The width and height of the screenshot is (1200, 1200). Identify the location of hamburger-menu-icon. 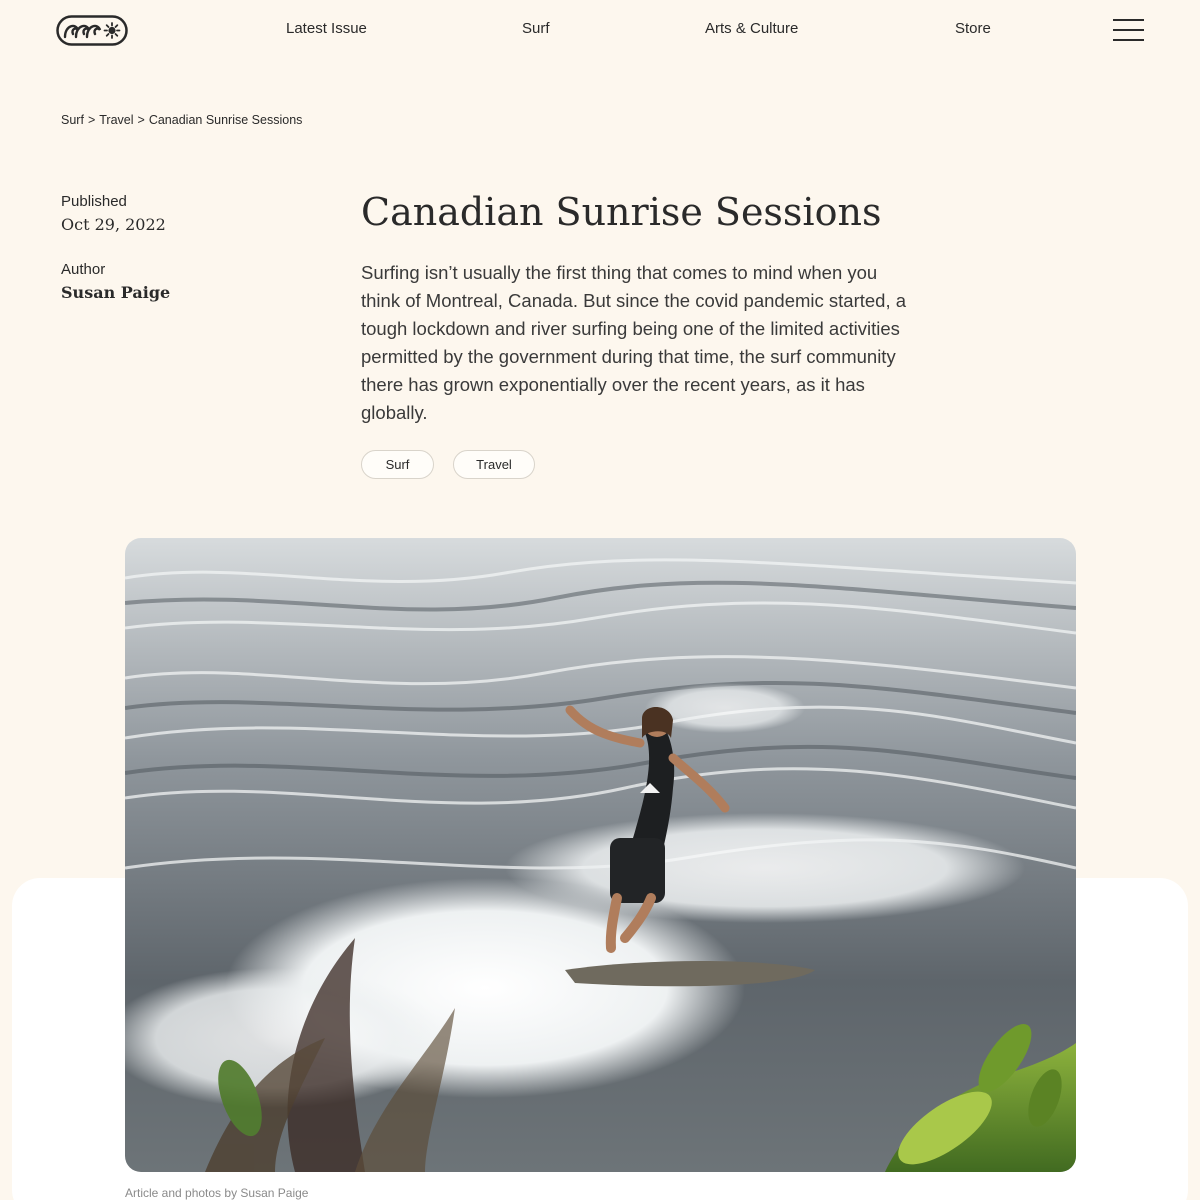
(1128, 30).